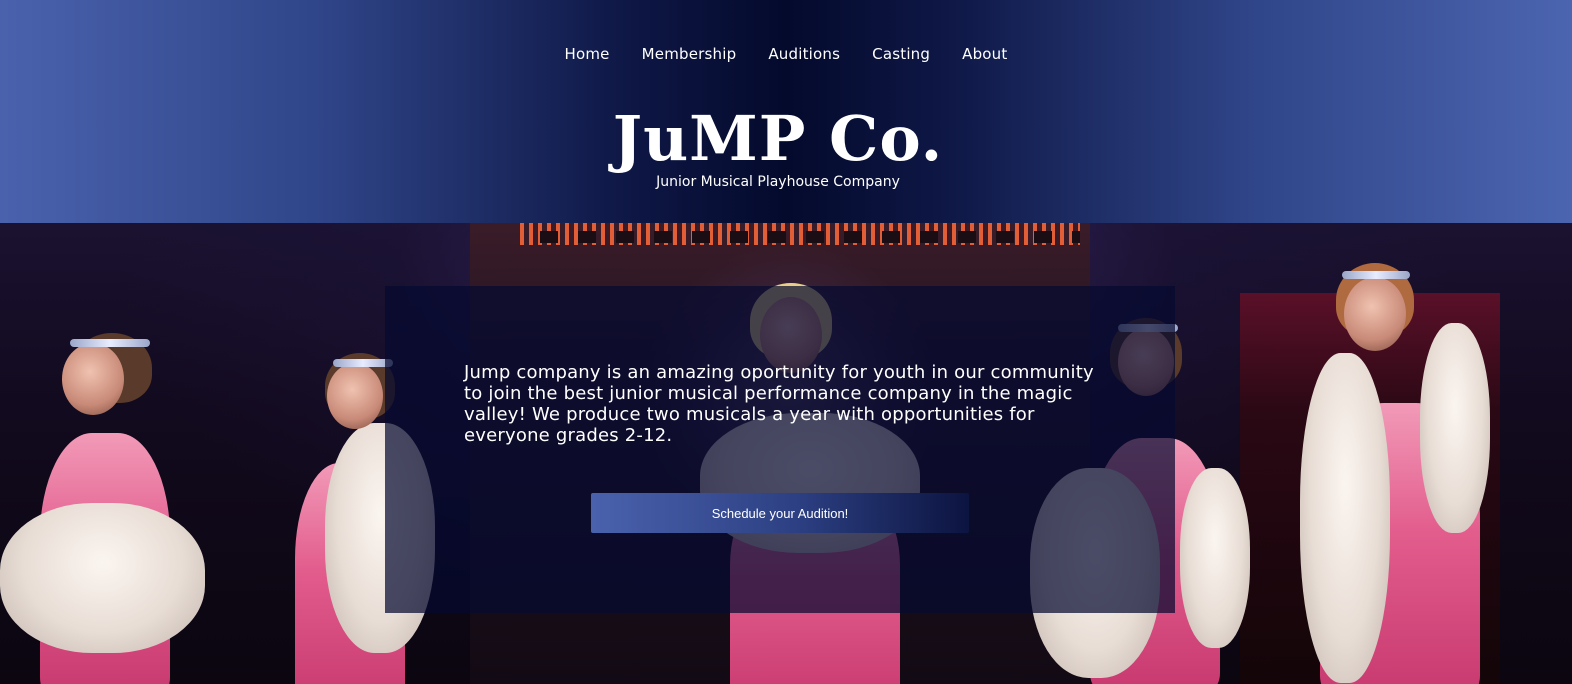 This screenshot has width=1572, height=684. What do you see at coordinates (780, 513) in the screenshot?
I see `schedule-audition-button: Schedule your Audition!` at bounding box center [780, 513].